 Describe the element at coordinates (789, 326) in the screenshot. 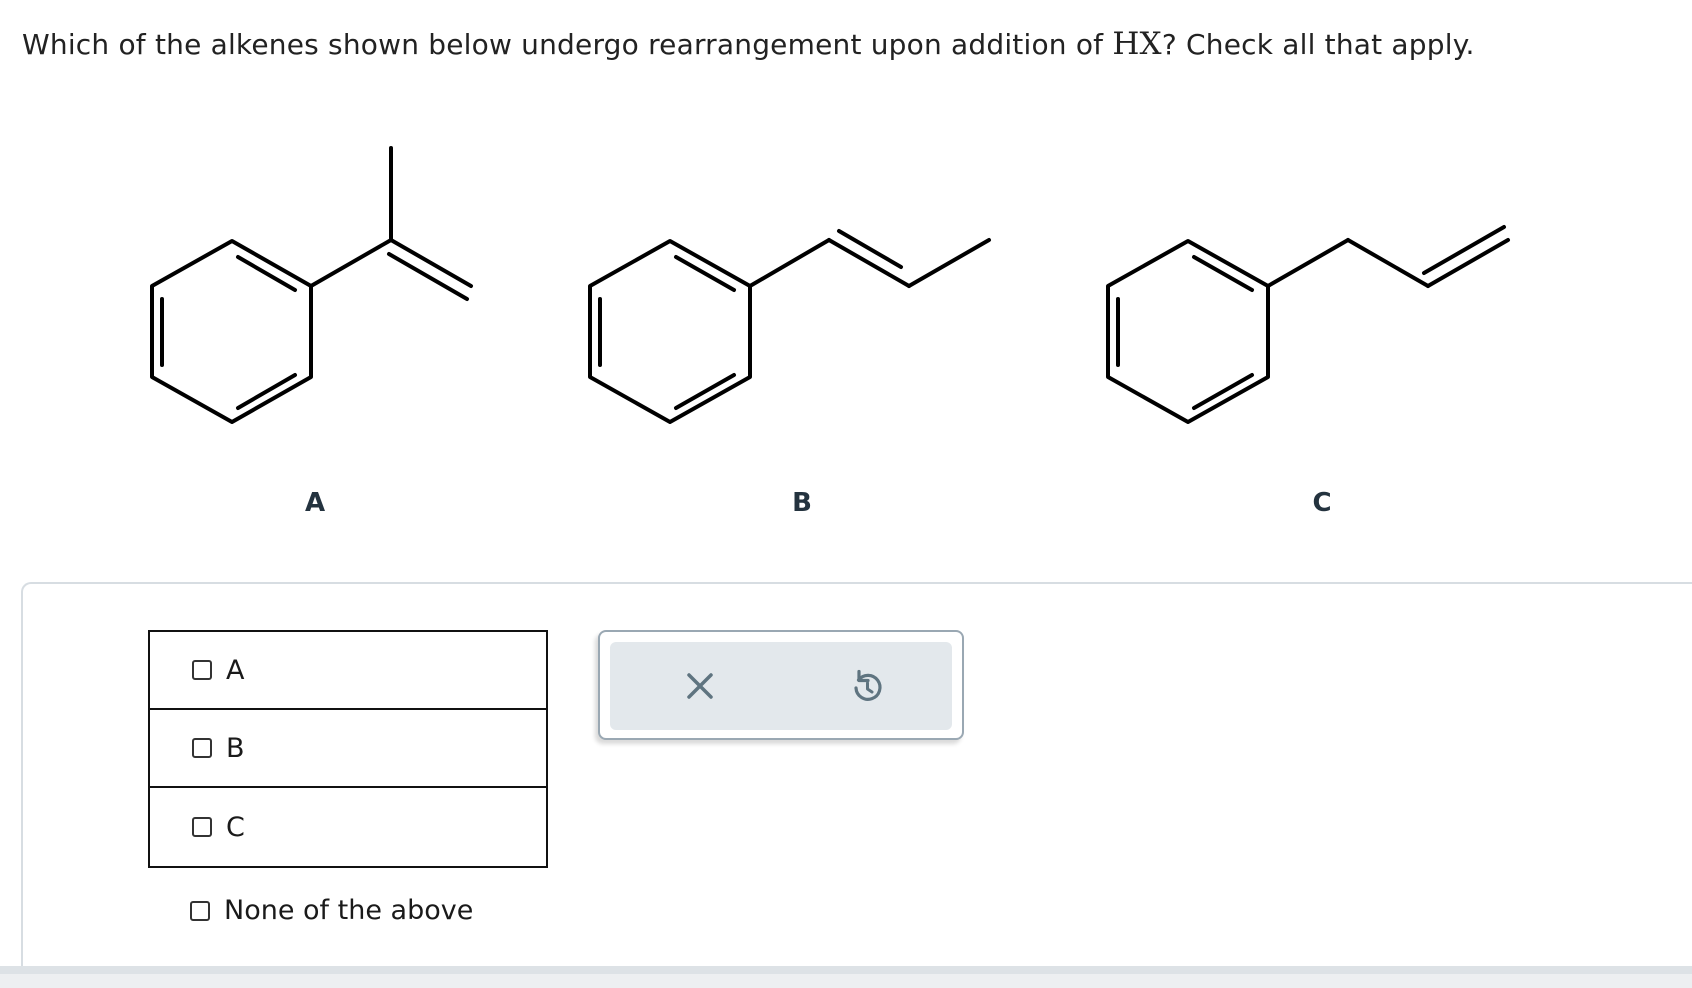

I see `molecule-b-structure` at that location.